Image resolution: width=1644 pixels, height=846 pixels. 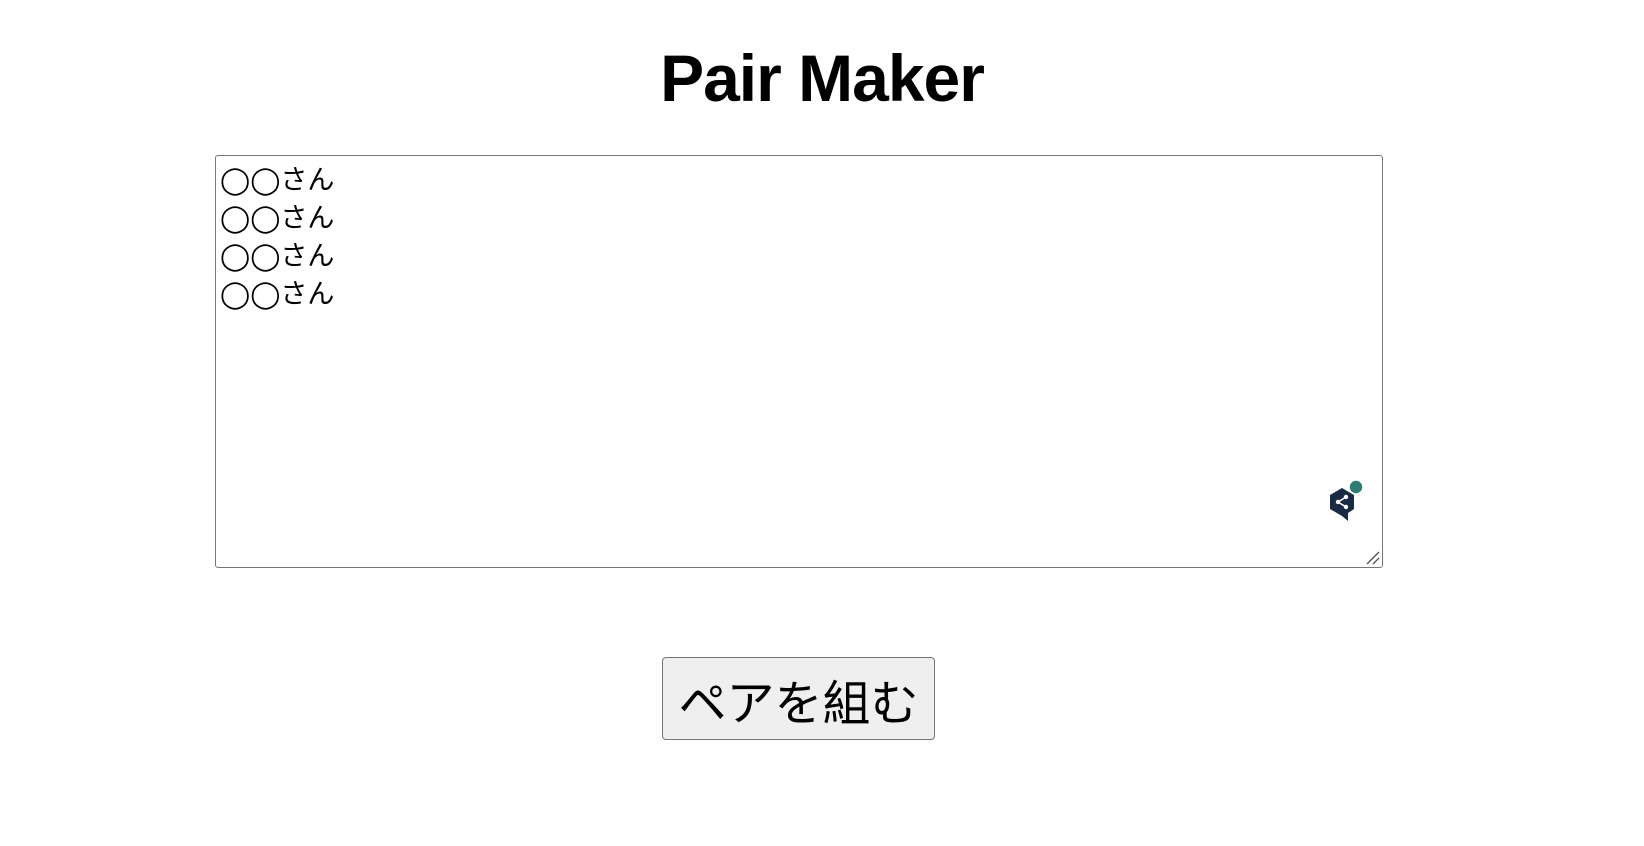 I want to click on extension-badge, so click(x=1344, y=501).